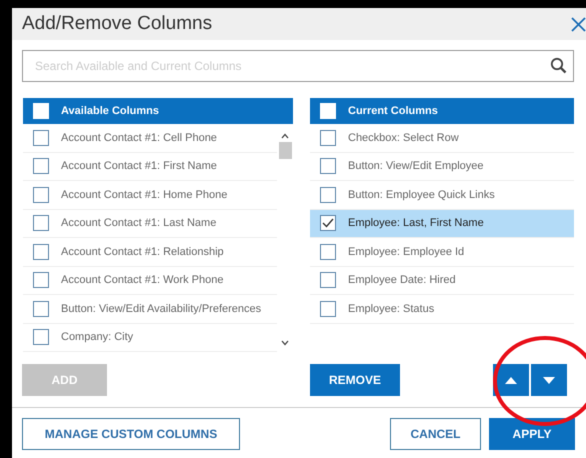  Describe the element at coordinates (117, 24) in the screenshot. I see `dialog-title: Add/Remove Columns` at that location.